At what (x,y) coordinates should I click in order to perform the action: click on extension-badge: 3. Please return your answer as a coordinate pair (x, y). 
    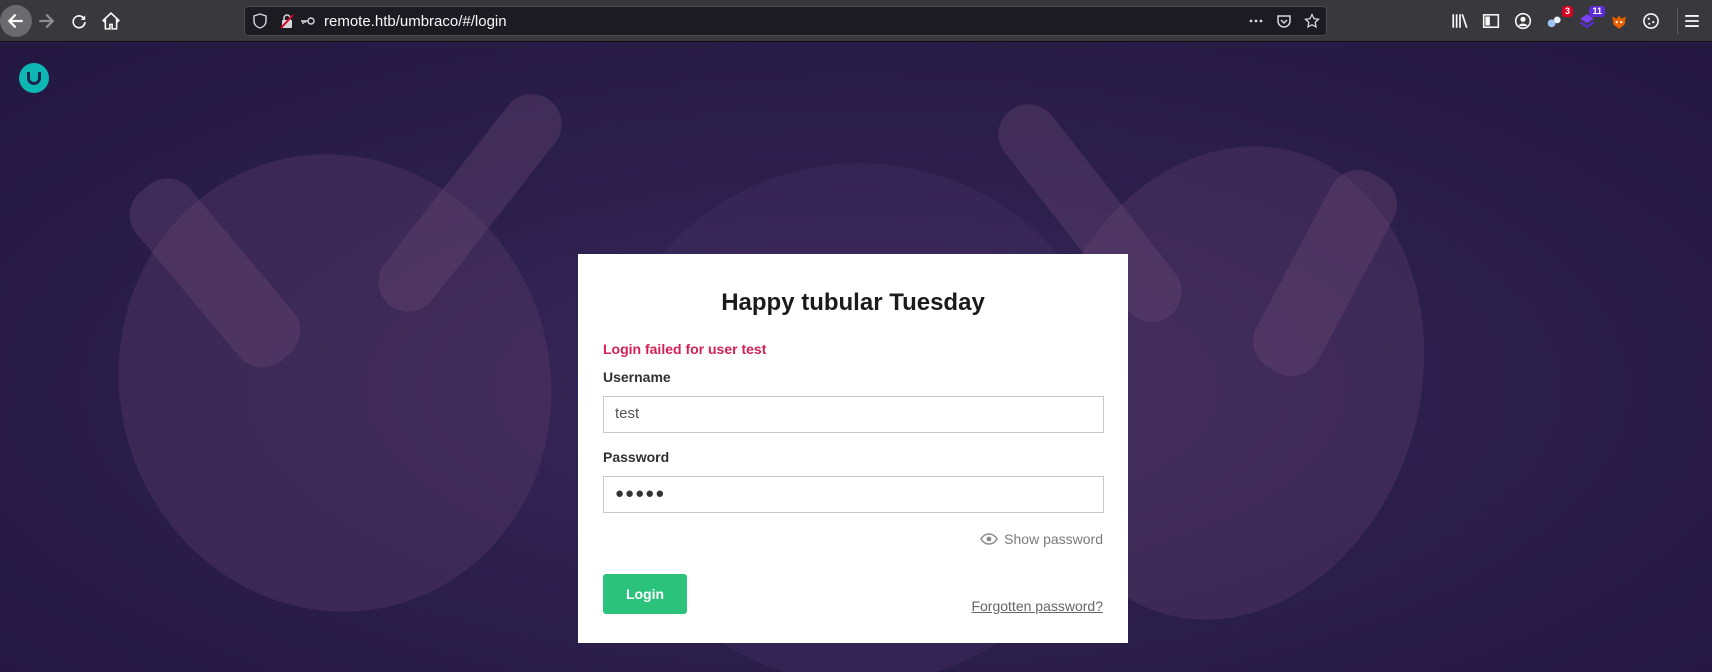
    Looking at the image, I should click on (1567, 11).